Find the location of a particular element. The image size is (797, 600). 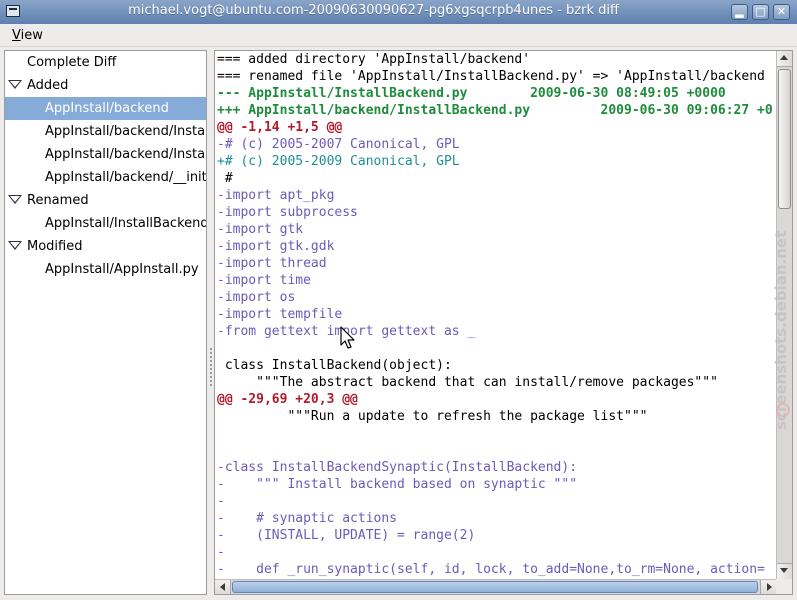

diff-line: +# (c) 2005-2009 Canonical, GPL is located at coordinates (338, 161).